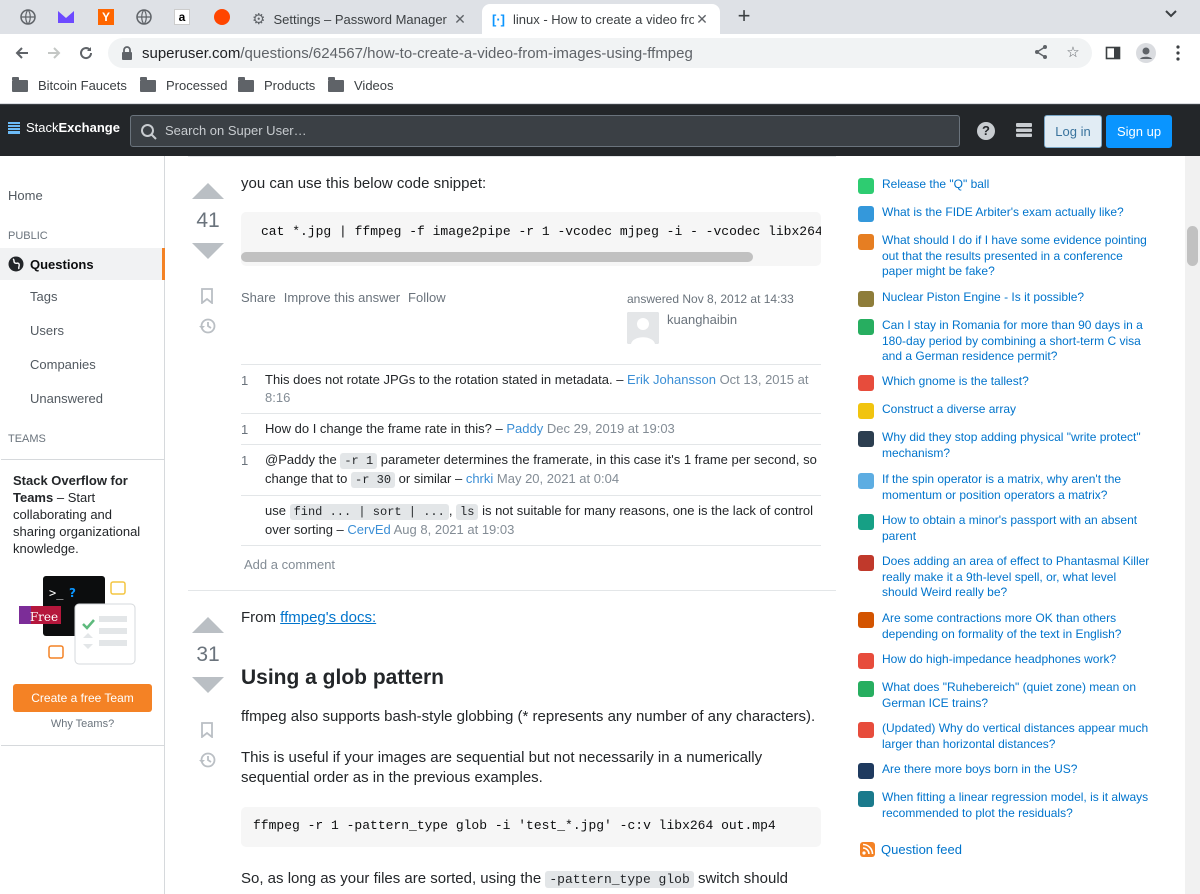 The width and height of the screenshot is (1200, 894). Describe the element at coordinates (454, 529) in the screenshot. I see `comment-date: Aug 8, 2021 at 19:03` at that location.